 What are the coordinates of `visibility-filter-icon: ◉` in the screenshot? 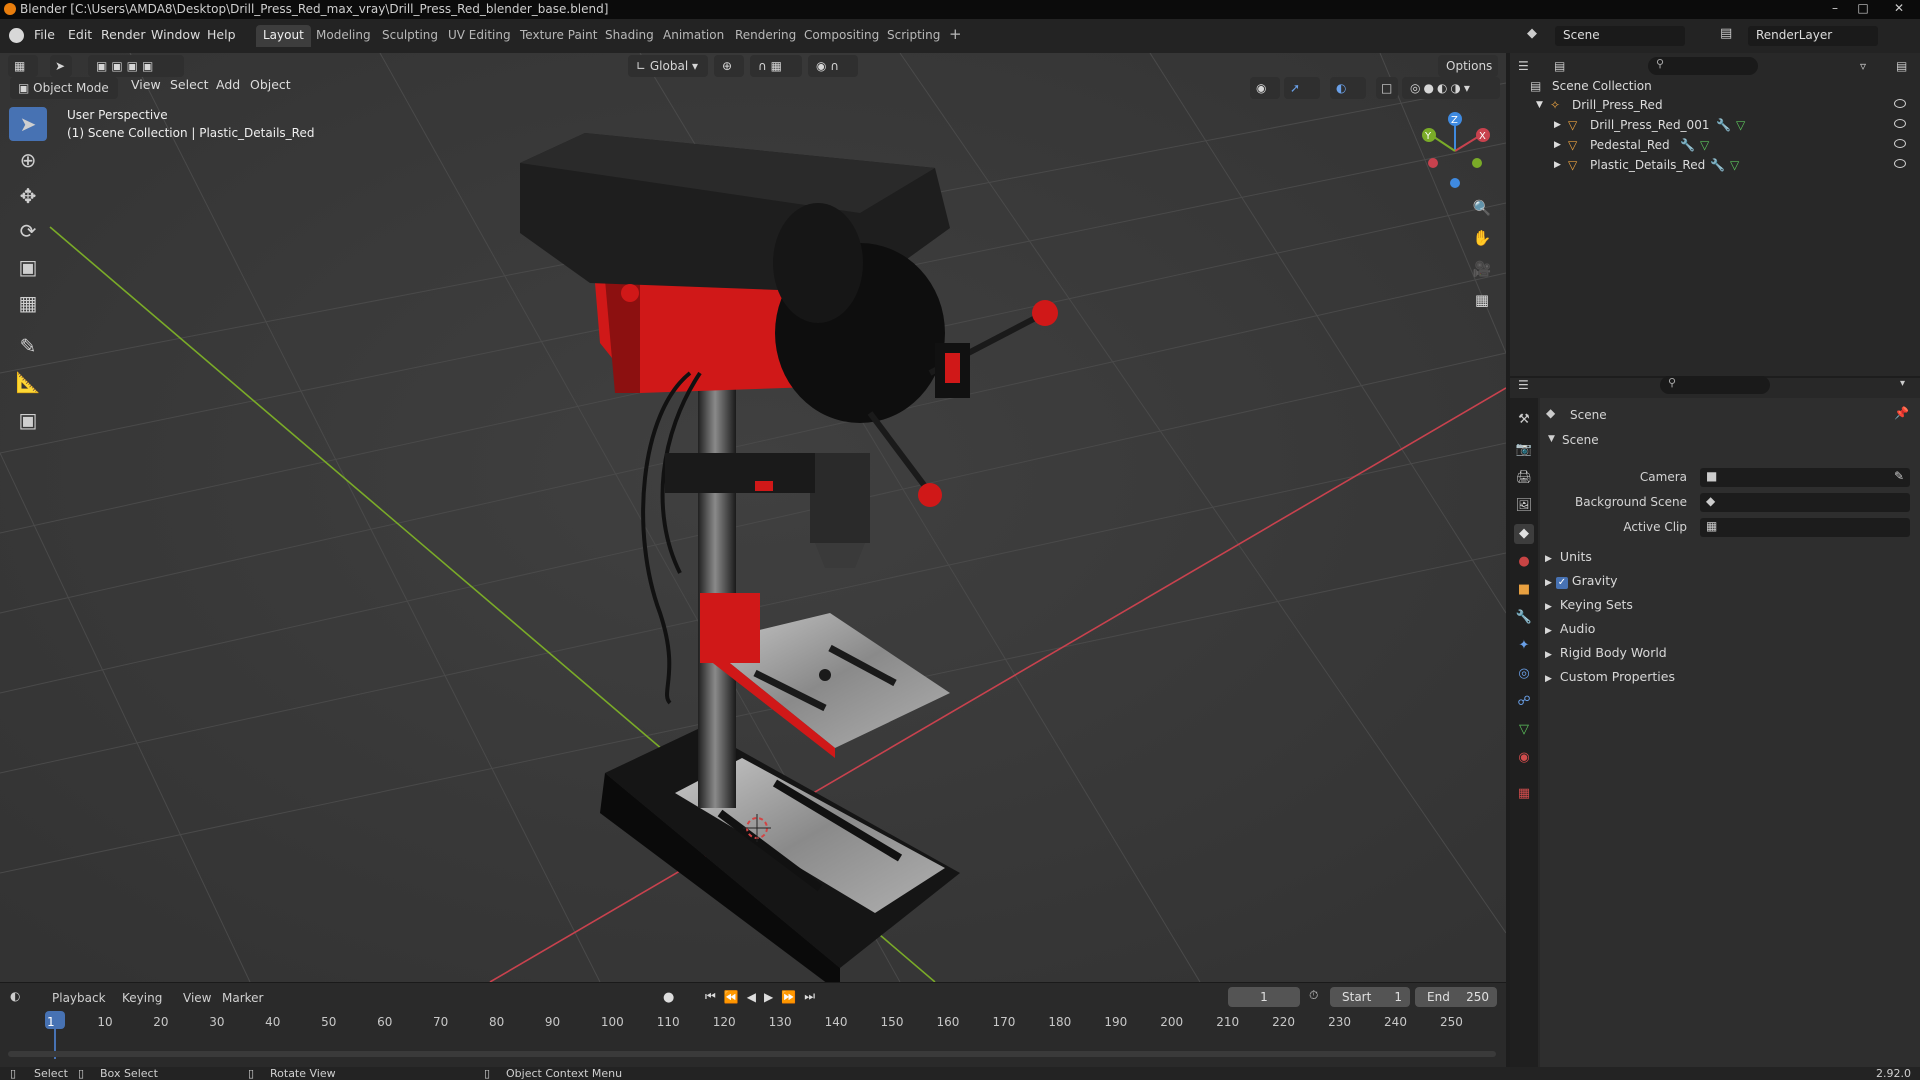 It's located at (1265, 88).